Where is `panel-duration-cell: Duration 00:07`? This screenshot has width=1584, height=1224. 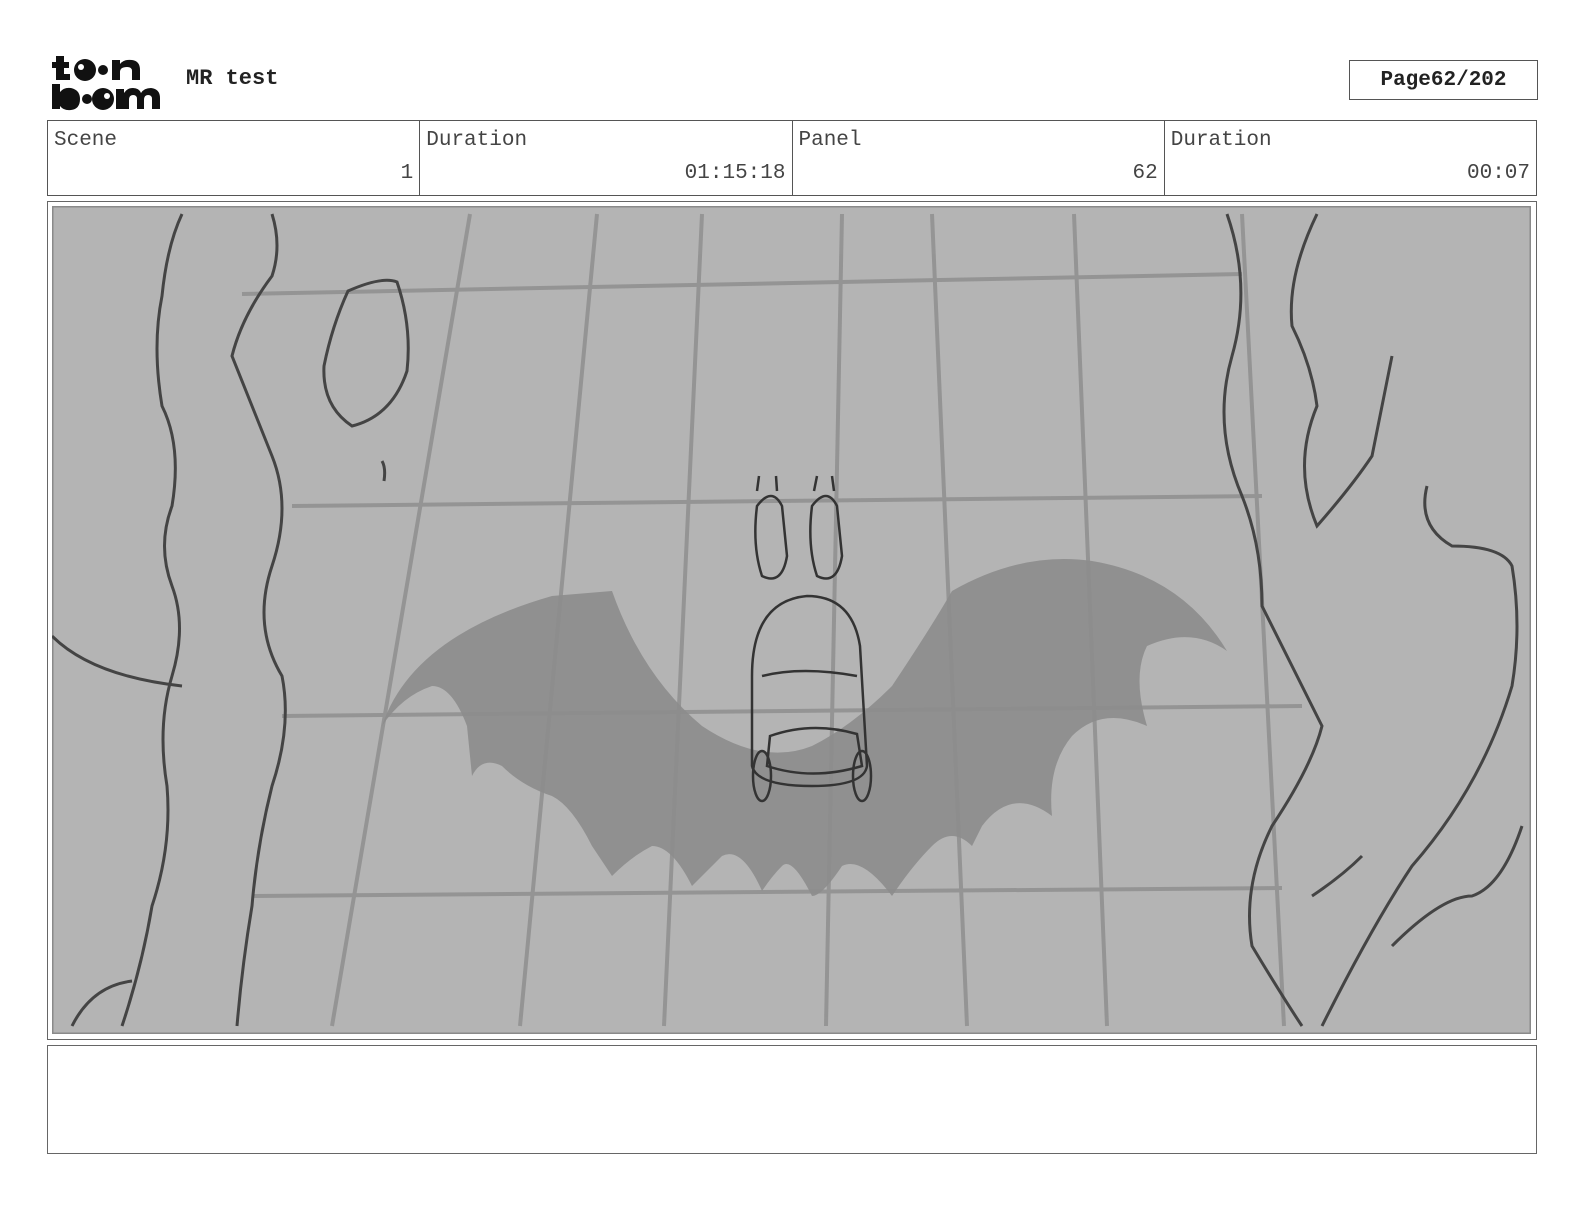 panel-duration-cell: Duration 00:07 is located at coordinates (1350, 158).